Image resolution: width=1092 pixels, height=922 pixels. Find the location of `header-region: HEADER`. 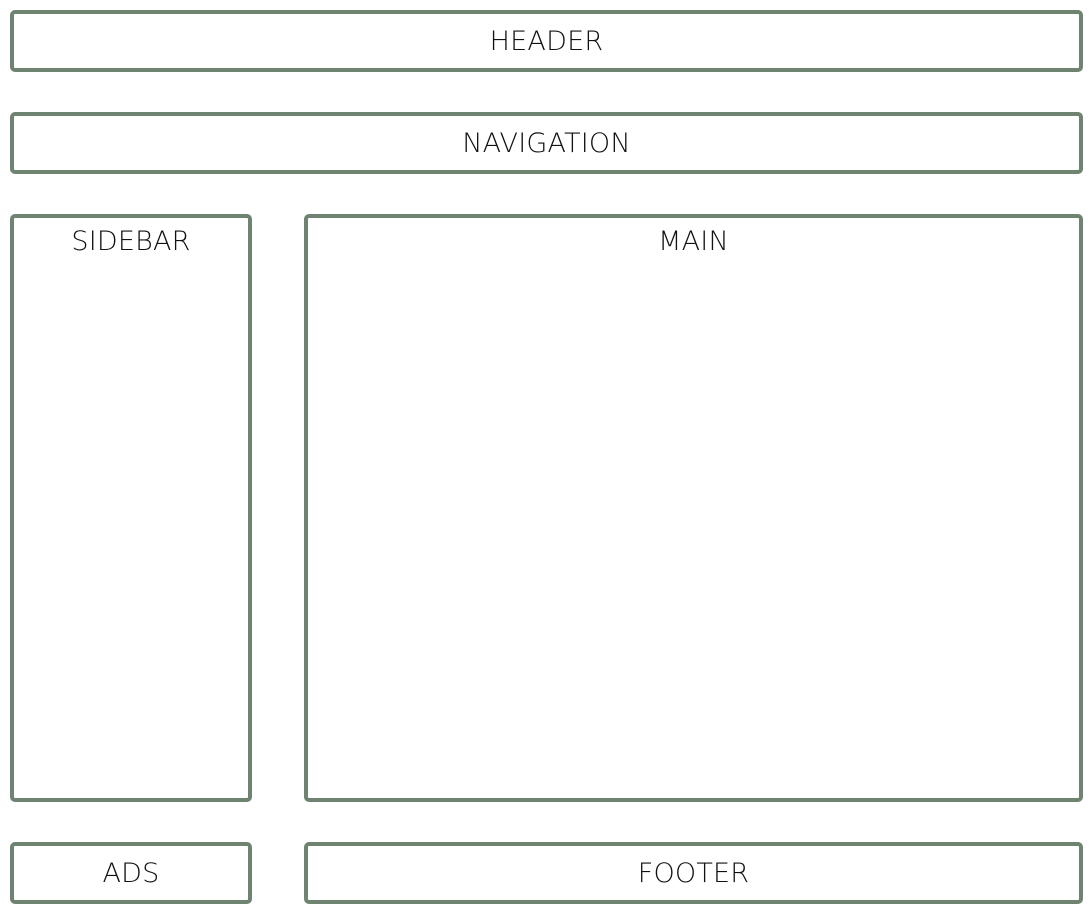

header-region: HEADER is located at coordinates (546, 41).